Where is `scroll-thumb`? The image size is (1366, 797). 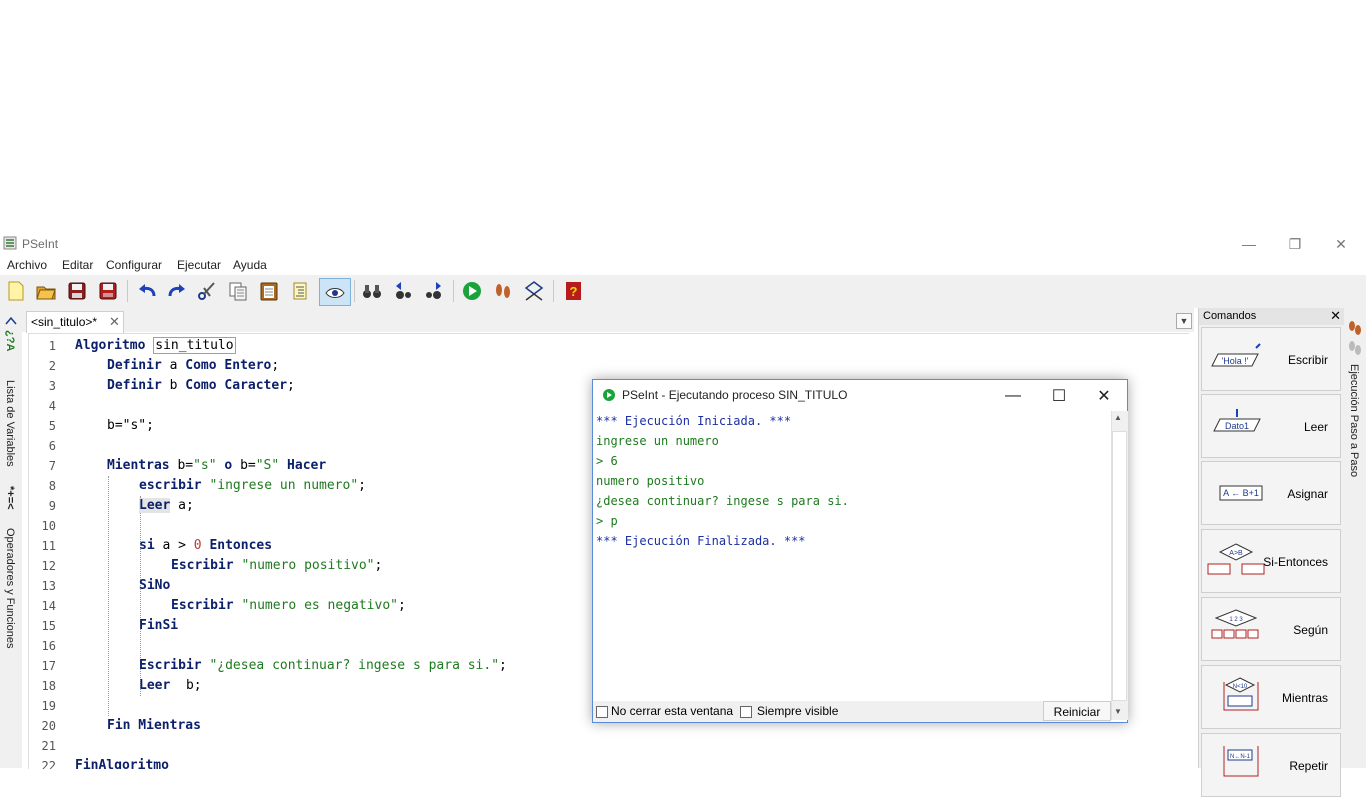 scroll-thumb is located at coordinates (1119, 566).